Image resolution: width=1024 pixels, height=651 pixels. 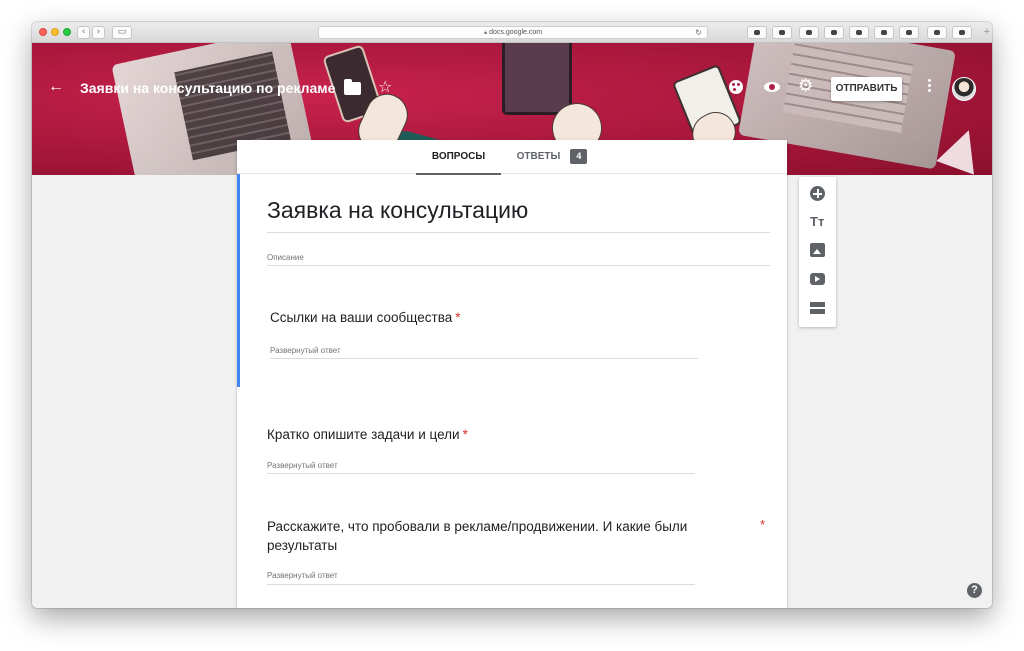 What do you see at coordinates (516, 32) in the screenshot?
I see `address-text: docs.google.com` at bounding box center [516, 32].